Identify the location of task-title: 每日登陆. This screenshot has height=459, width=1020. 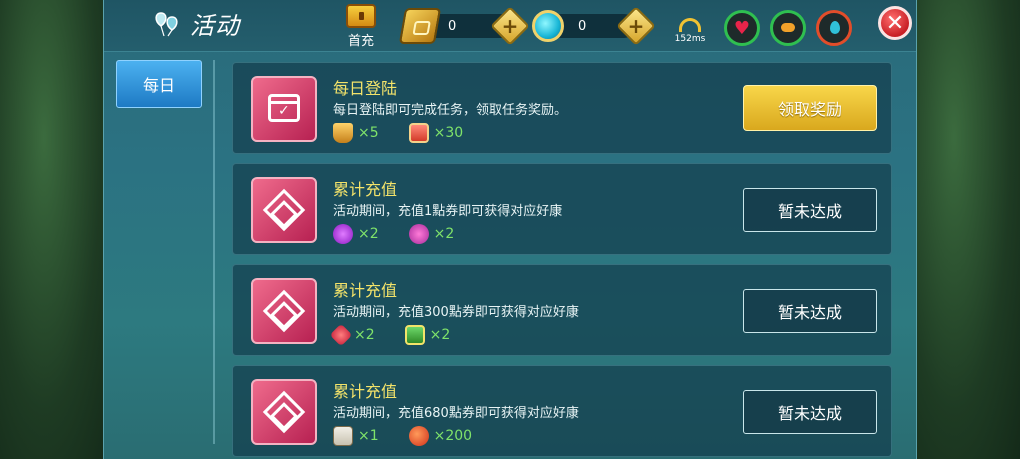
(365, 88).